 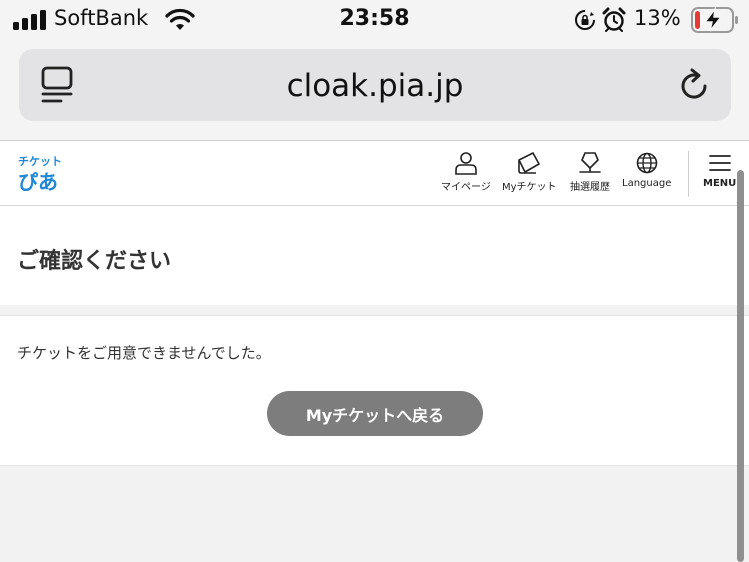 I want to click on nav-language-label: Language, so click(x=647, y=183).